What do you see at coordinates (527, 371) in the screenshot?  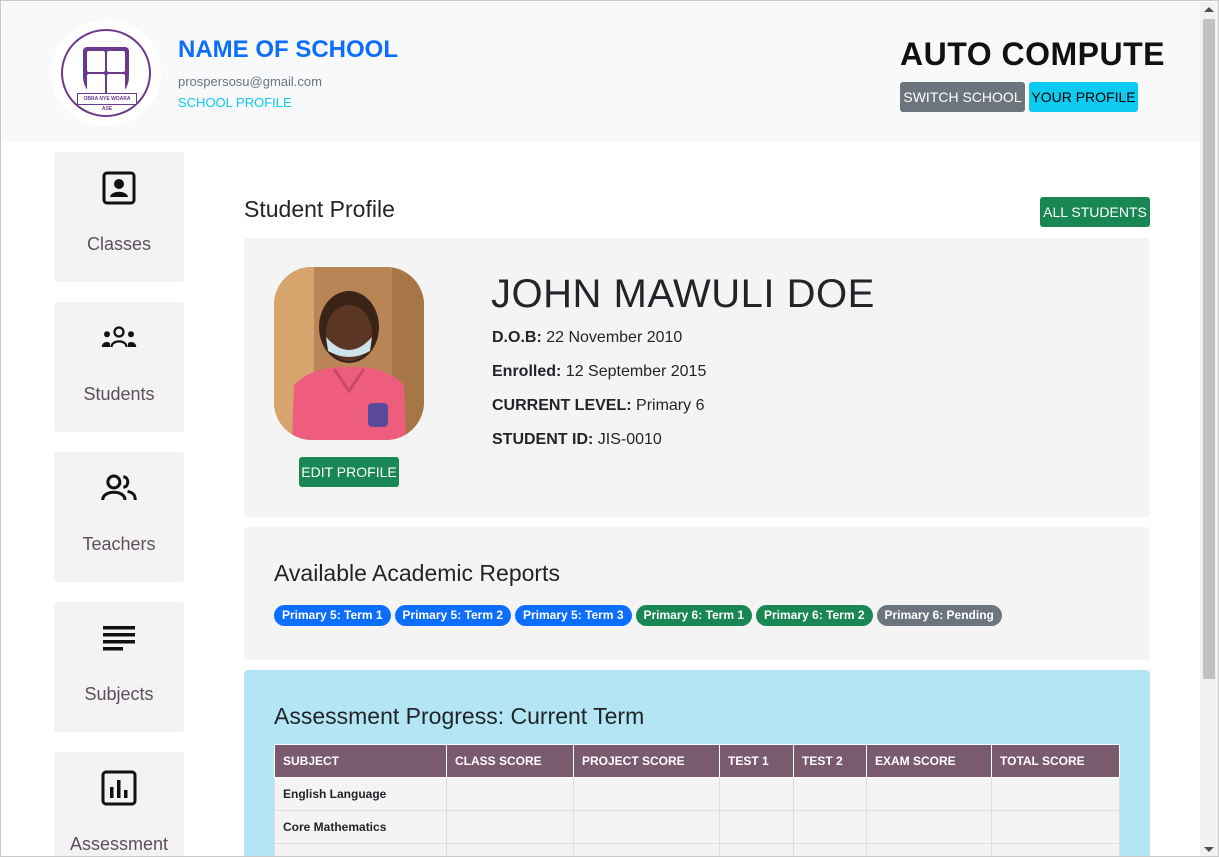 I see `enrolled-label: Enrolled:` at bounding box center [527, 371].